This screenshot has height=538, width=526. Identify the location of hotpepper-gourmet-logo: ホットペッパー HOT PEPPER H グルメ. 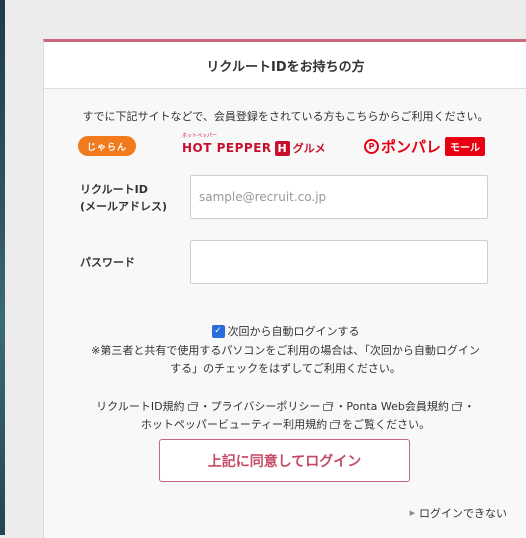
(254, 144).